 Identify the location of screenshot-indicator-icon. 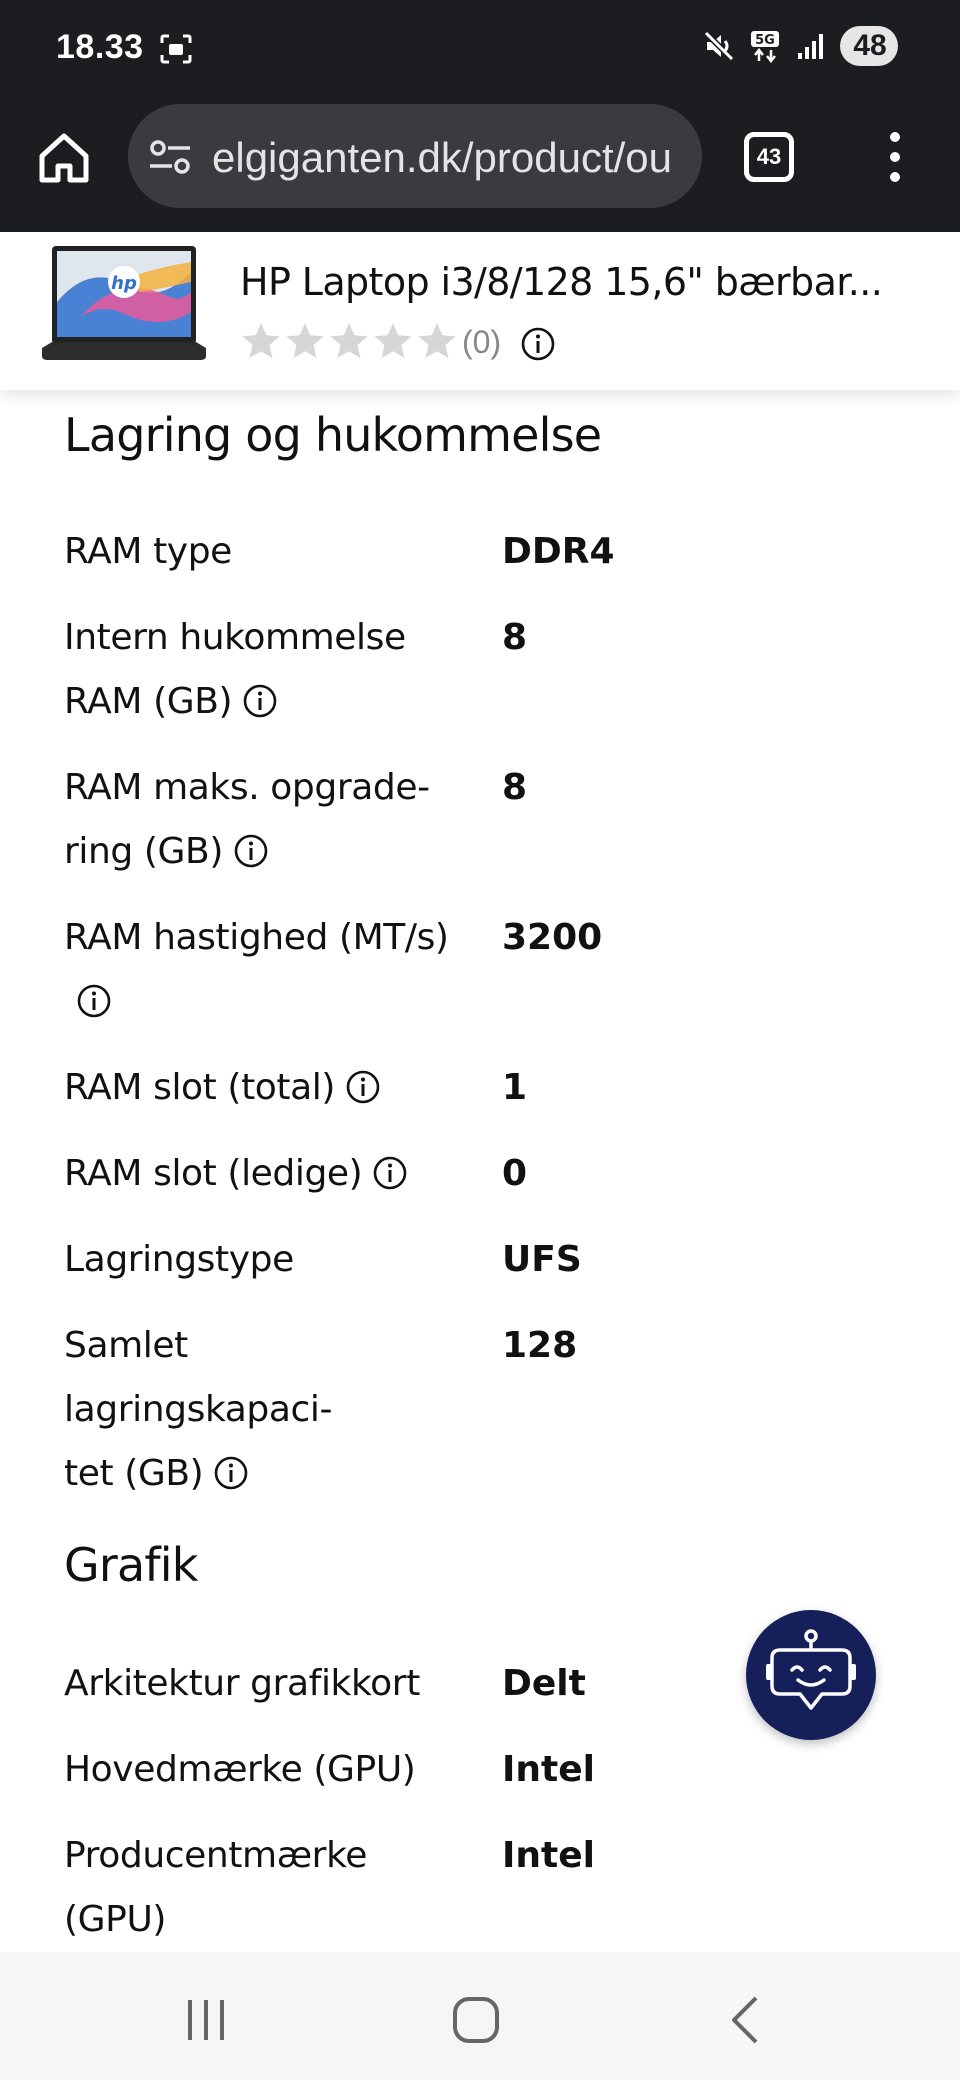
(176, 49).